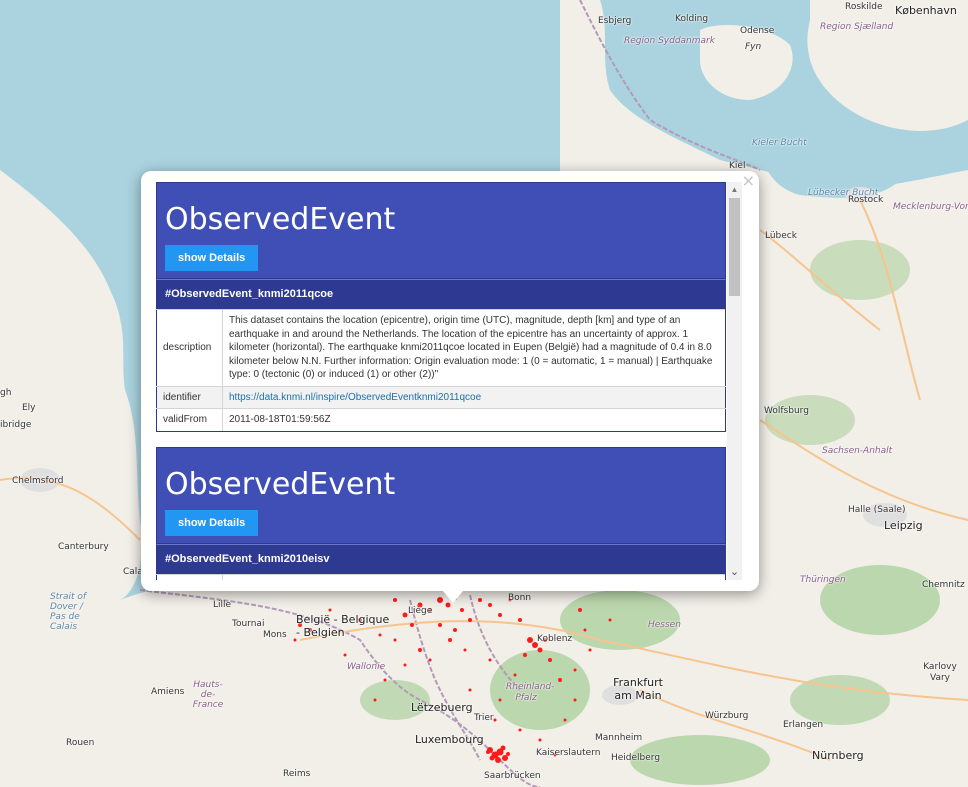  Describe the element at coordinates (474, 576) in the screenshot. I see `property-value` at that location.